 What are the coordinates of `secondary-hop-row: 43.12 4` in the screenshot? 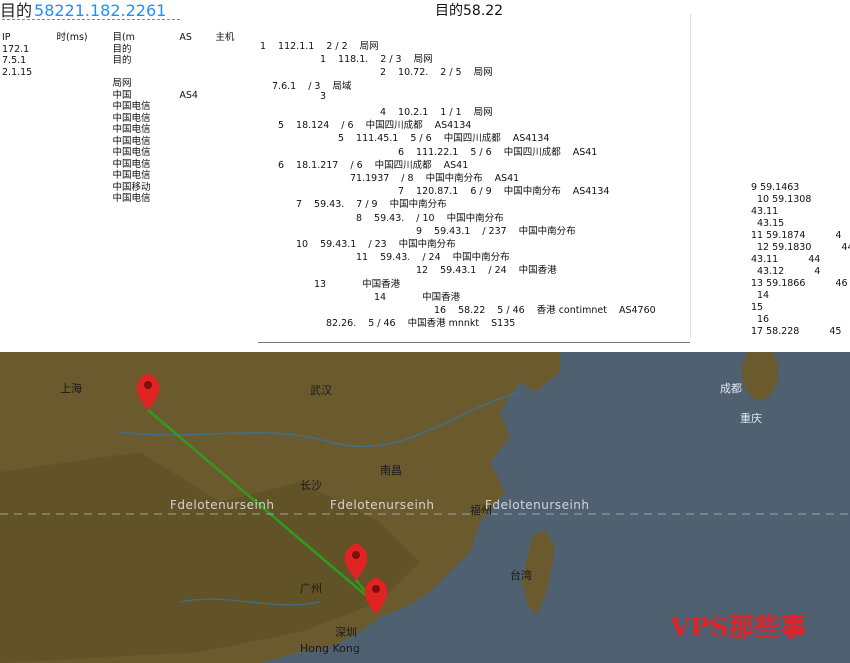 It's located at (788, 271).